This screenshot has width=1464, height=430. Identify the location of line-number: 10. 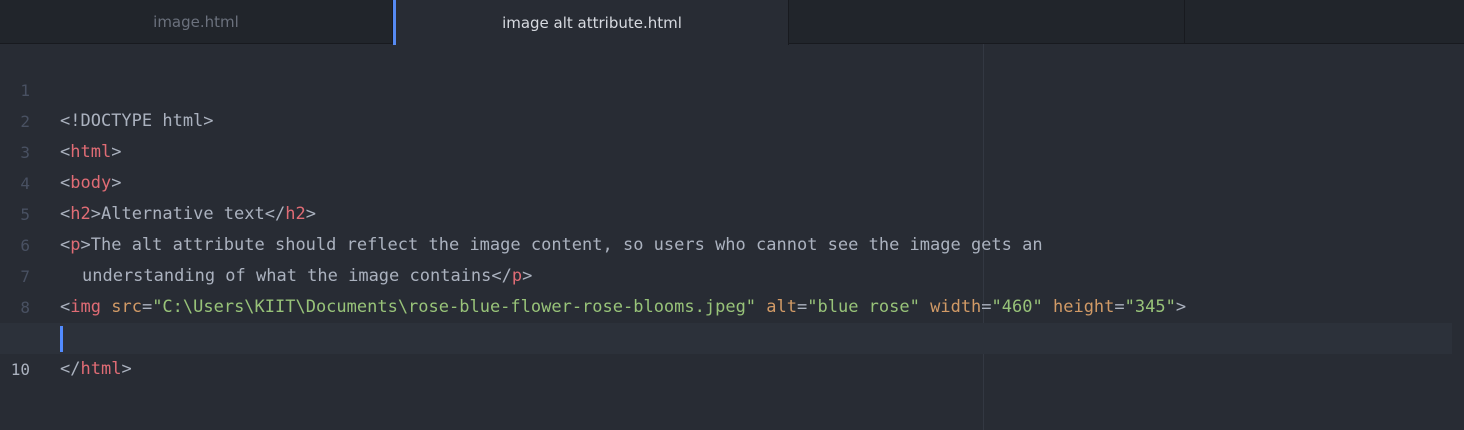
(20, 369).